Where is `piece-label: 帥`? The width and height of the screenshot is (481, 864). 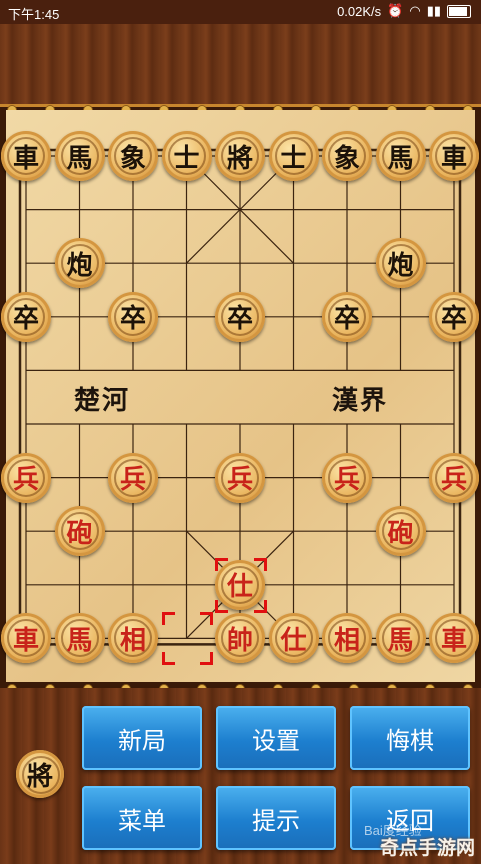
piece-label: 帥 is located at coordinates (239, 640).